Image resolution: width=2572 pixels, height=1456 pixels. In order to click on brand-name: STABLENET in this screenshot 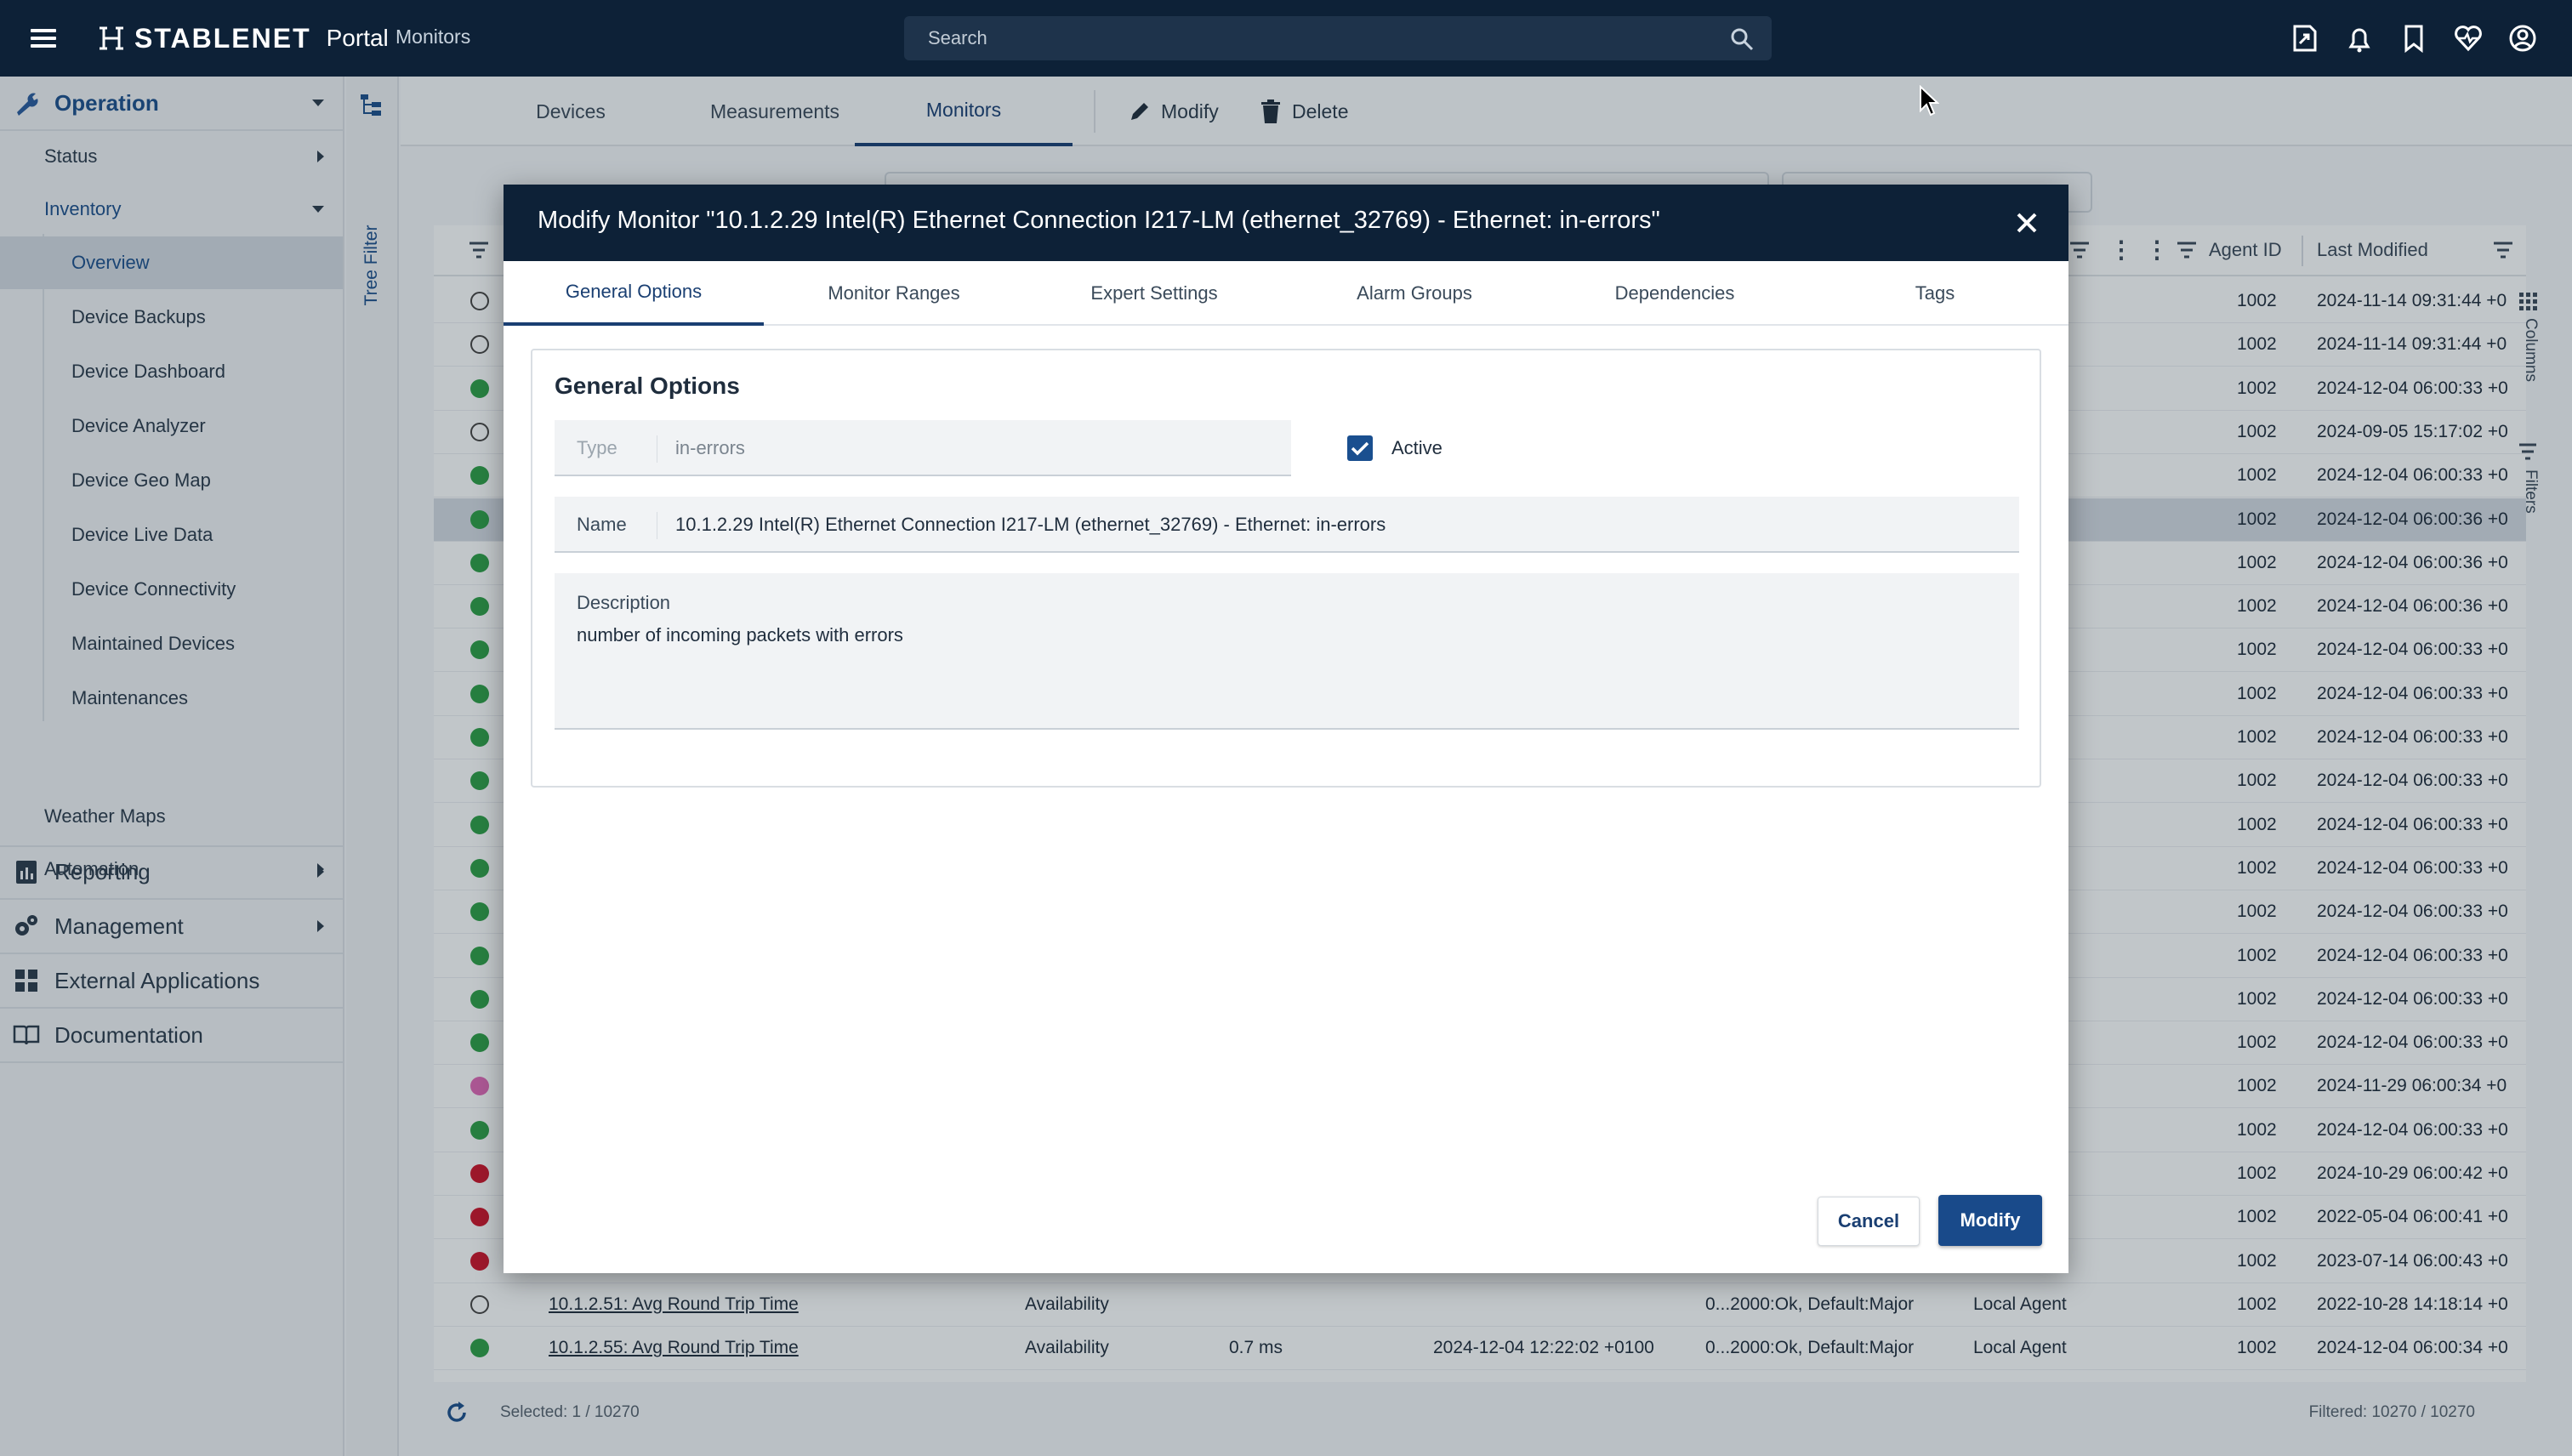, I will do `click(223, 38)`.